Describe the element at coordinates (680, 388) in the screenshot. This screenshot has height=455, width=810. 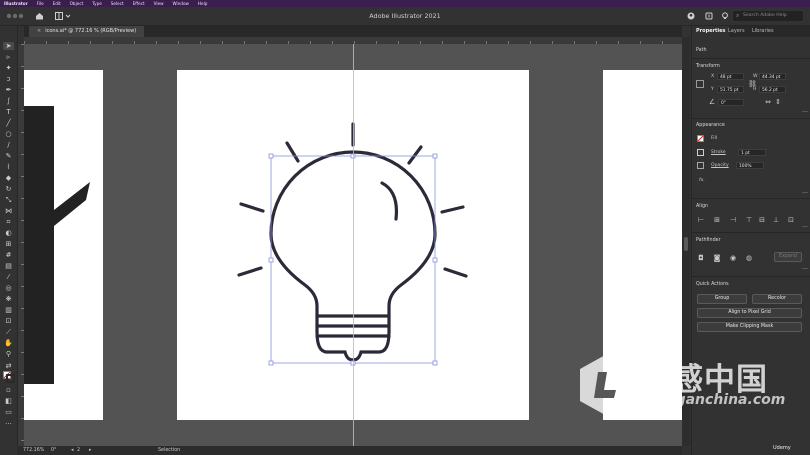
I see `watermark: 灵感中国 lingganchina.com` at that location.